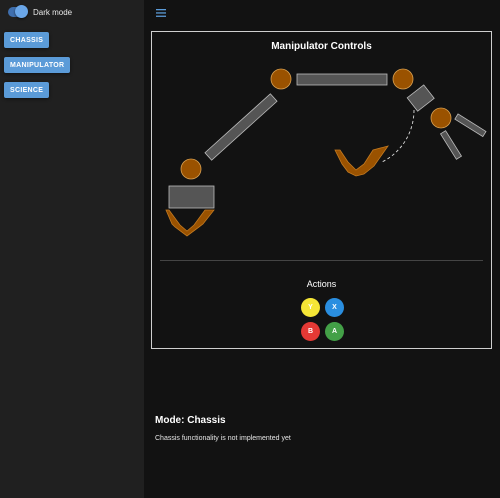  Describe the element at coordinates (310, 307) in the screenshot. I see `y-button: Y` at that location.